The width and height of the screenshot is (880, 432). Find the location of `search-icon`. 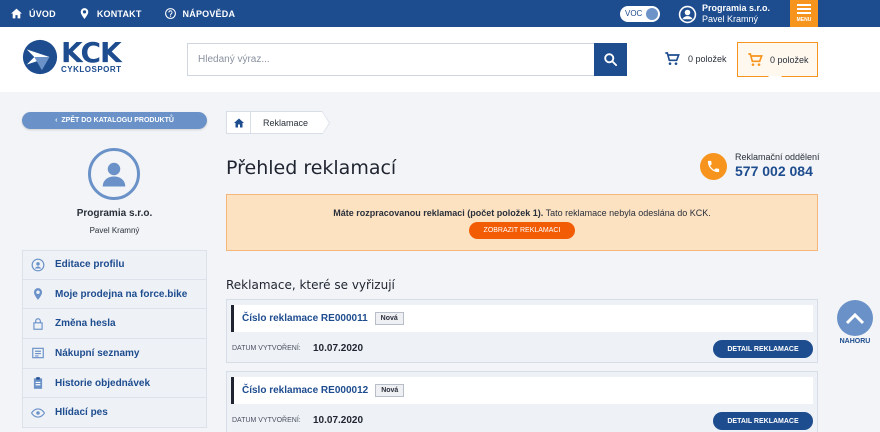

search-icon is located at coordinates (611, 60).